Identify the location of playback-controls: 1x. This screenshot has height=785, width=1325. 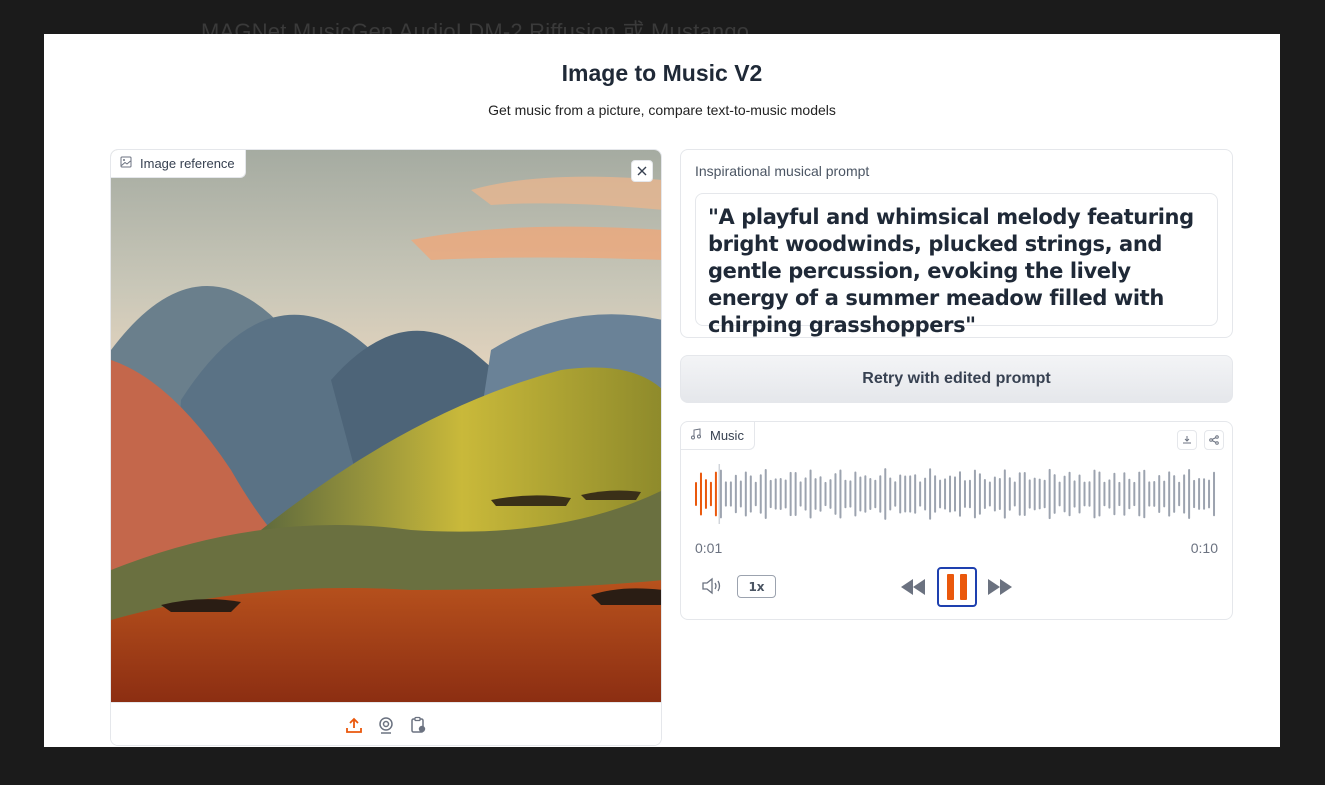
(956, 587).